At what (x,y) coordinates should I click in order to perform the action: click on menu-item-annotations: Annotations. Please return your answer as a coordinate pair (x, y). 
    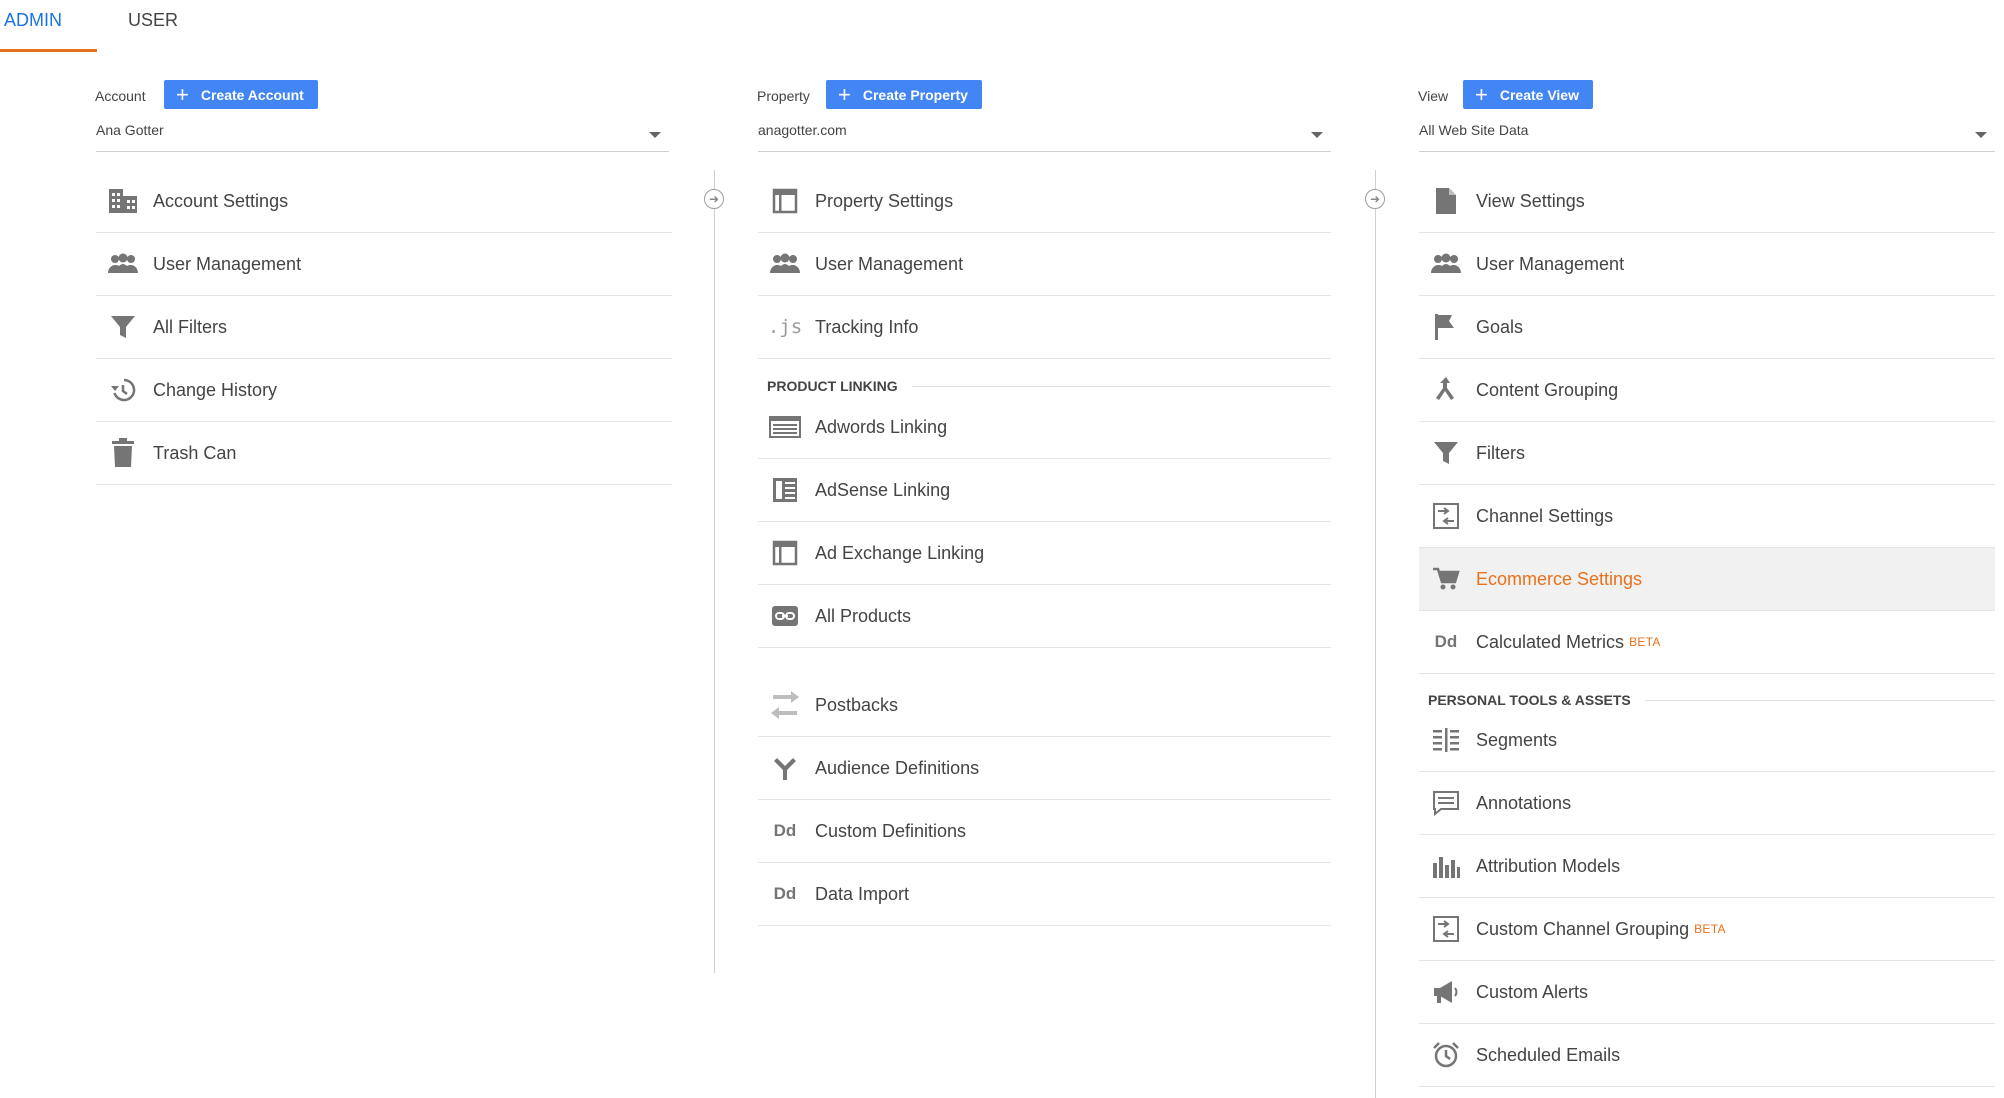
    Looking at the image, I should click on (1707, 803).